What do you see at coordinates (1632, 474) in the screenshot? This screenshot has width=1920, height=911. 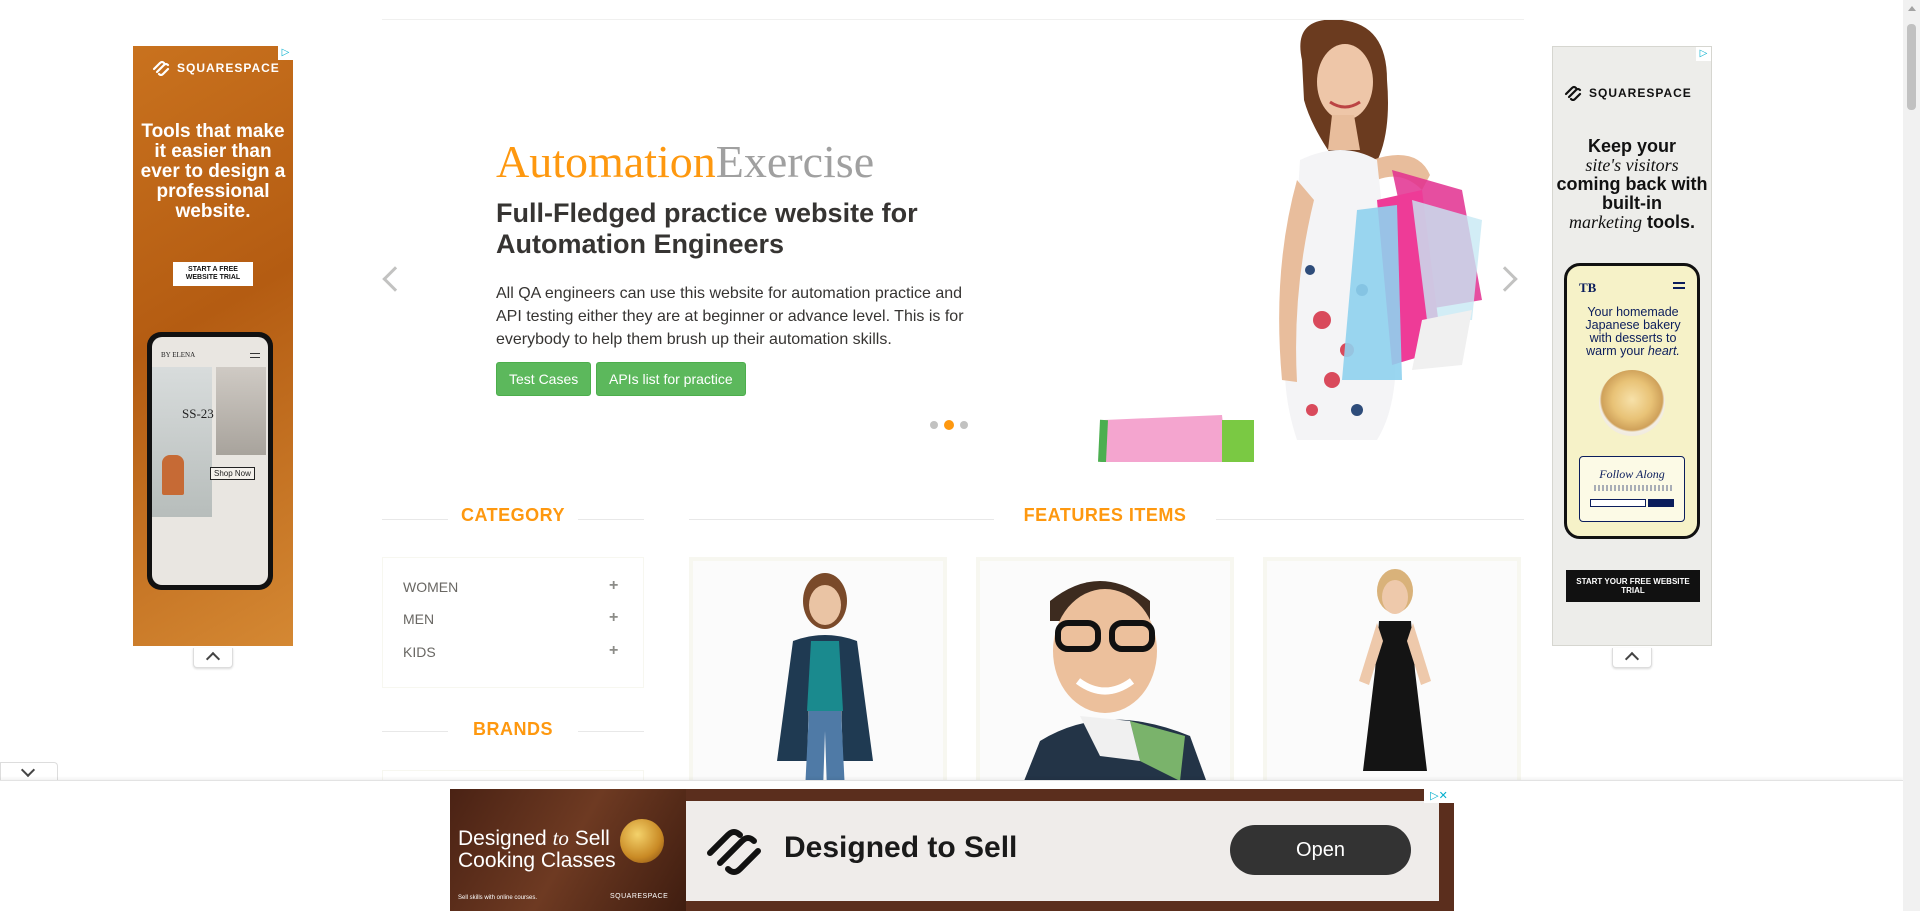 I see `follow-title: Follow Along` at bounding box center [1632, 474].